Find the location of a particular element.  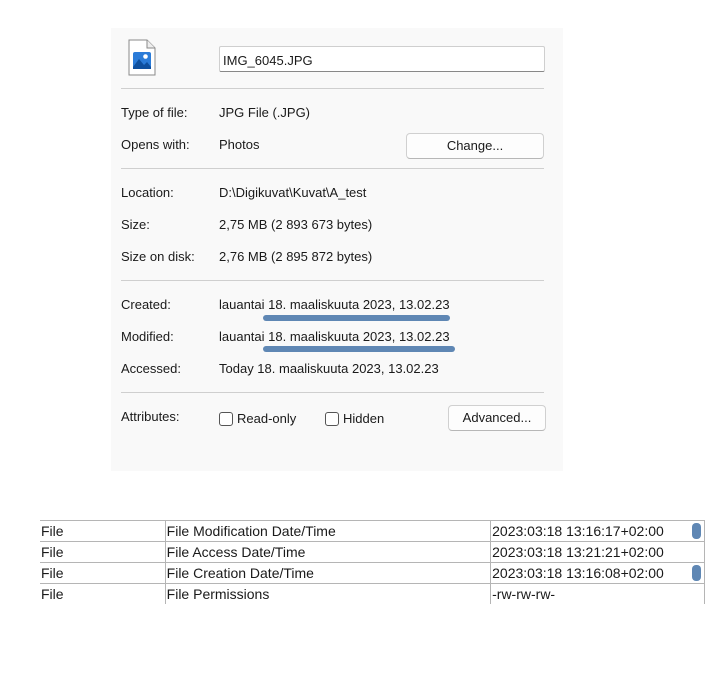

attributes-label: Attributes: is located at coordinates (150, 416).